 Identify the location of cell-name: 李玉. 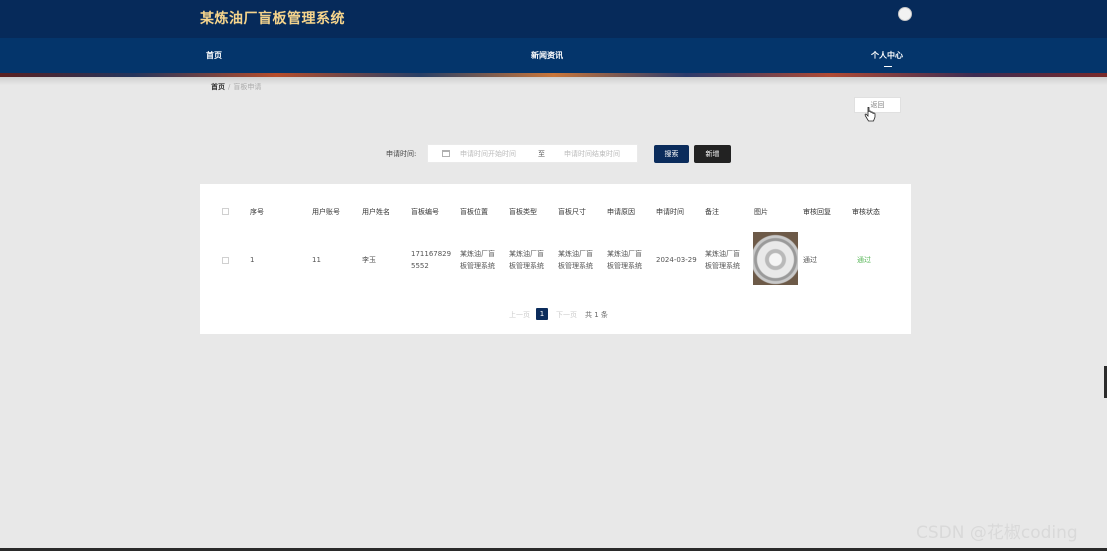
(369, 260).